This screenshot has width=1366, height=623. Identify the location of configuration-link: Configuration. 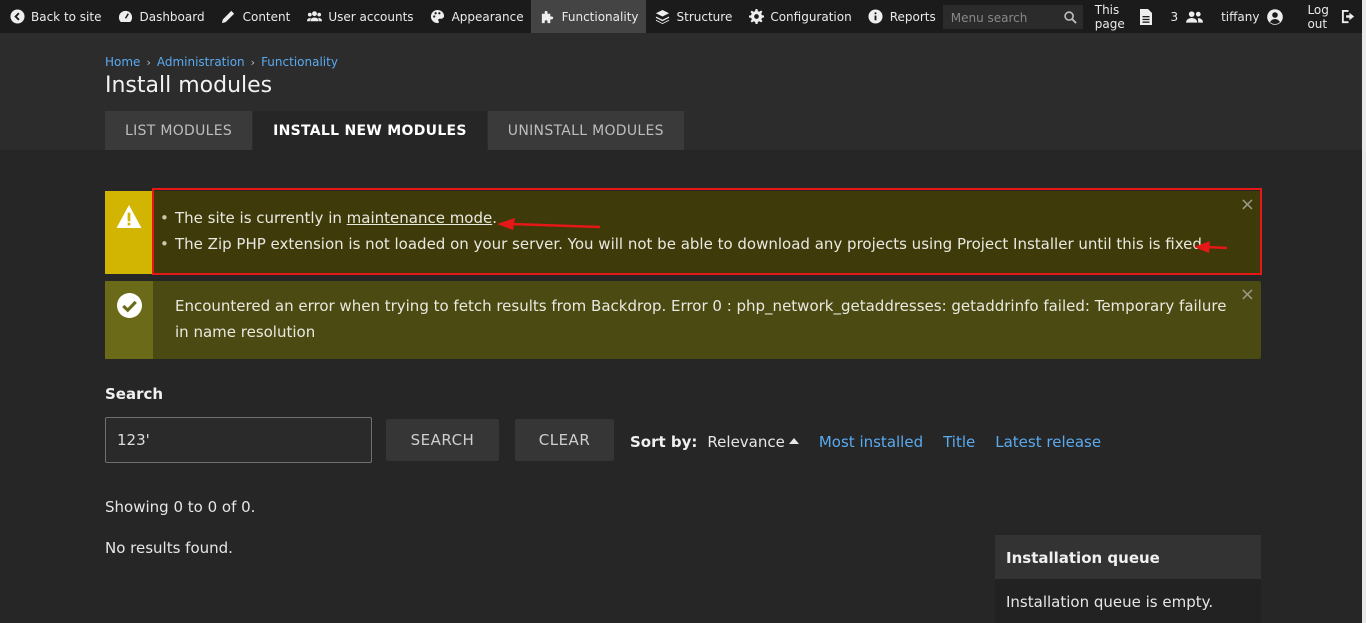
(798, 16).